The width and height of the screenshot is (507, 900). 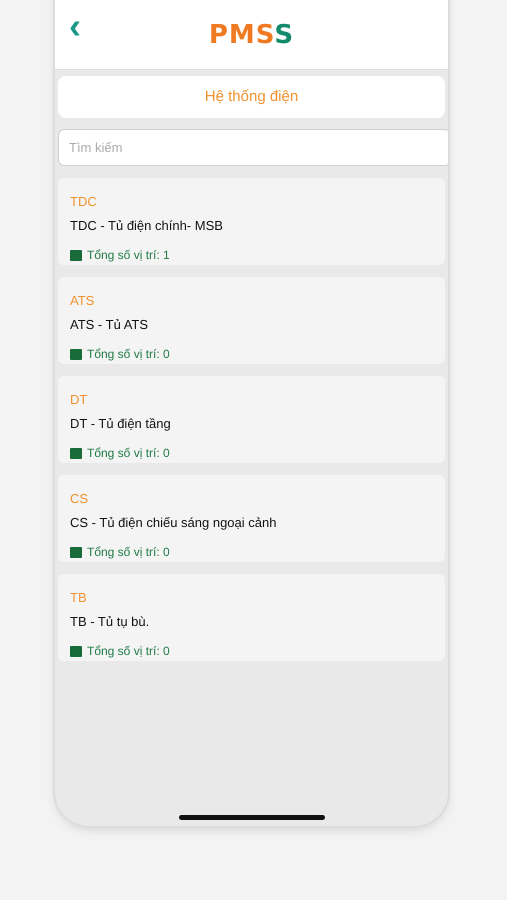 What do you see at coordinates (128, 255) in the screenshot?
I see `location-count: Tổng số vị trí: 1` at bounding box center [128, 255].